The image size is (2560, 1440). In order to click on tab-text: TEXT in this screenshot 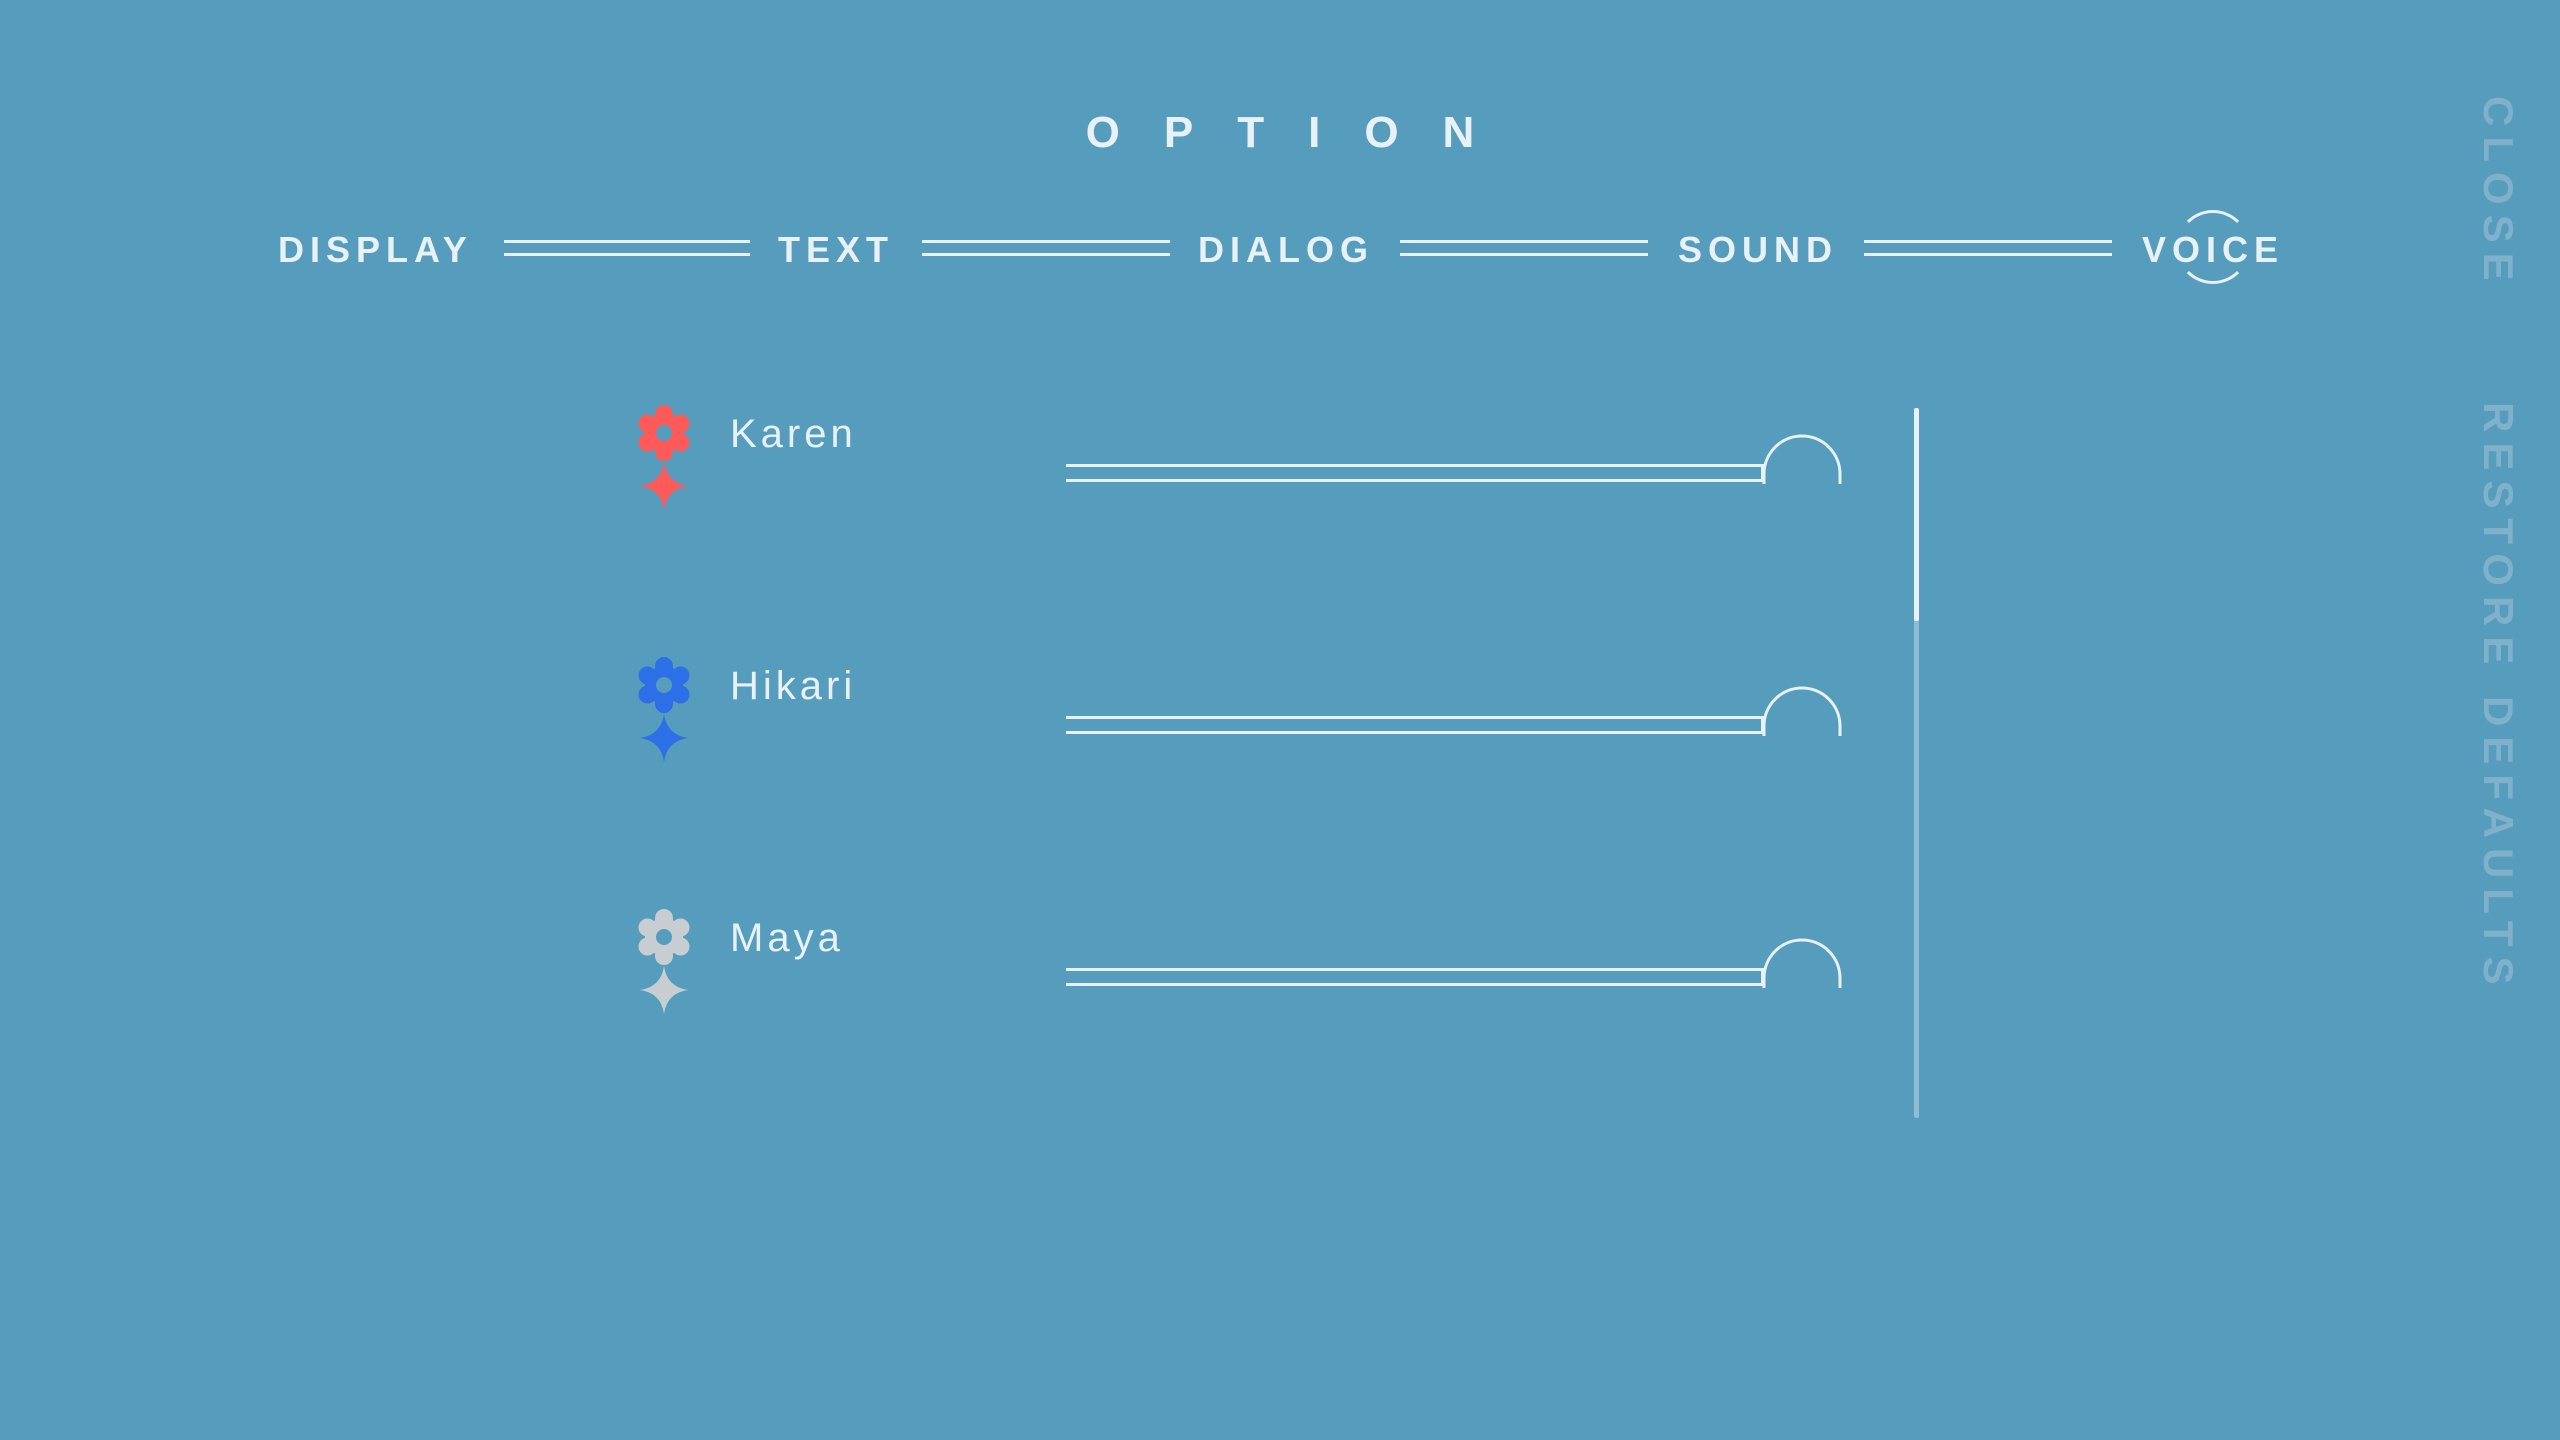, I will do `click(836, 250)`.